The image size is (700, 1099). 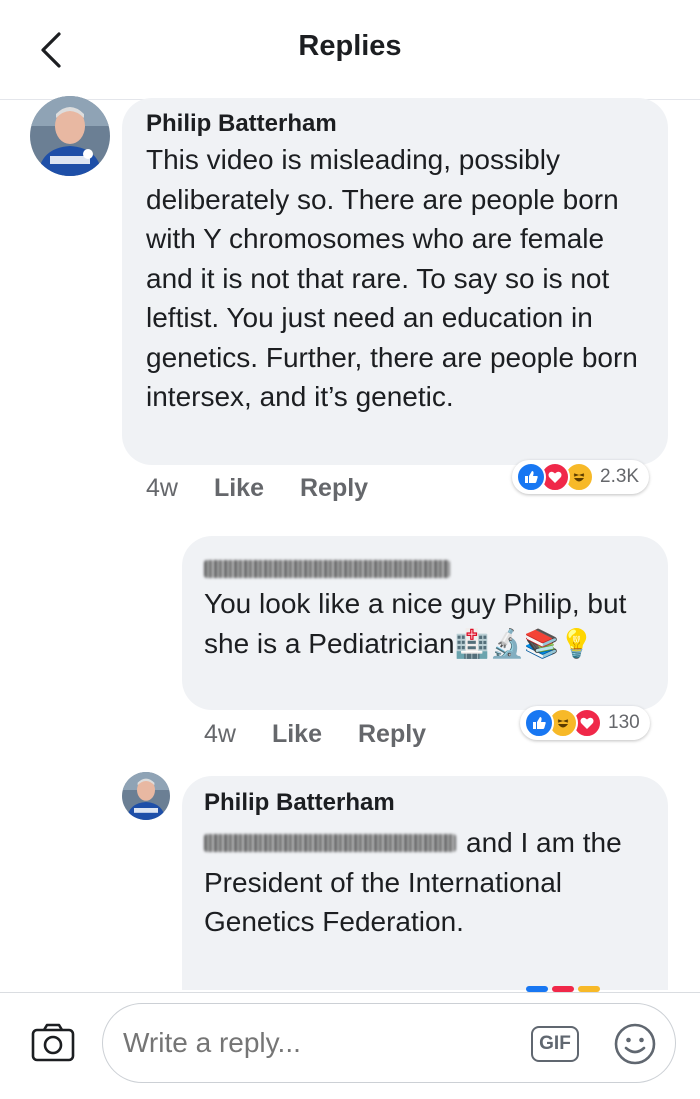 I want to click on composer-divider, so click(x=350, y=992).